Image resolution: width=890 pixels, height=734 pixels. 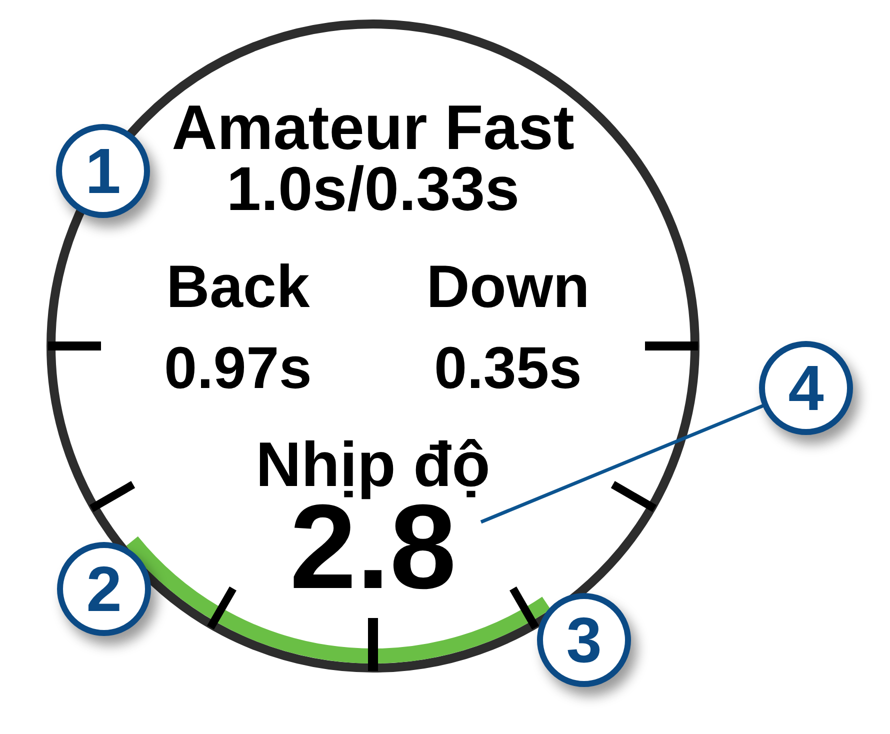 I want to click on metric-label: Down, so click(x=508, y=287).